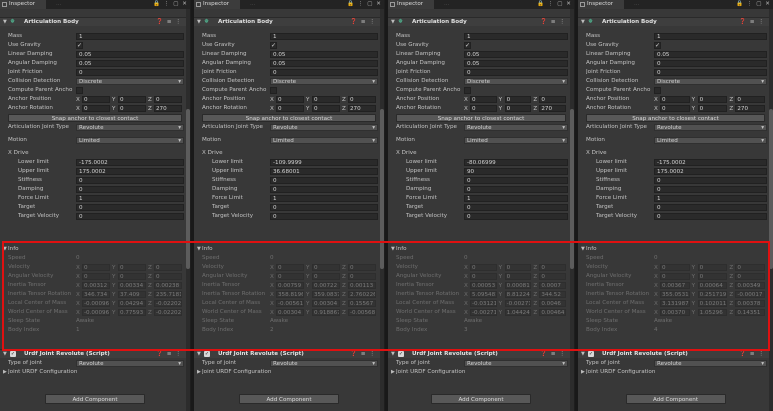 Image resolution: width=773 pixels, height=411 pixels. Describe the element at coordinates (95, 118) in the screenshot. I see `snap-anchor-button: Snap anchor to closest contact` at that location.